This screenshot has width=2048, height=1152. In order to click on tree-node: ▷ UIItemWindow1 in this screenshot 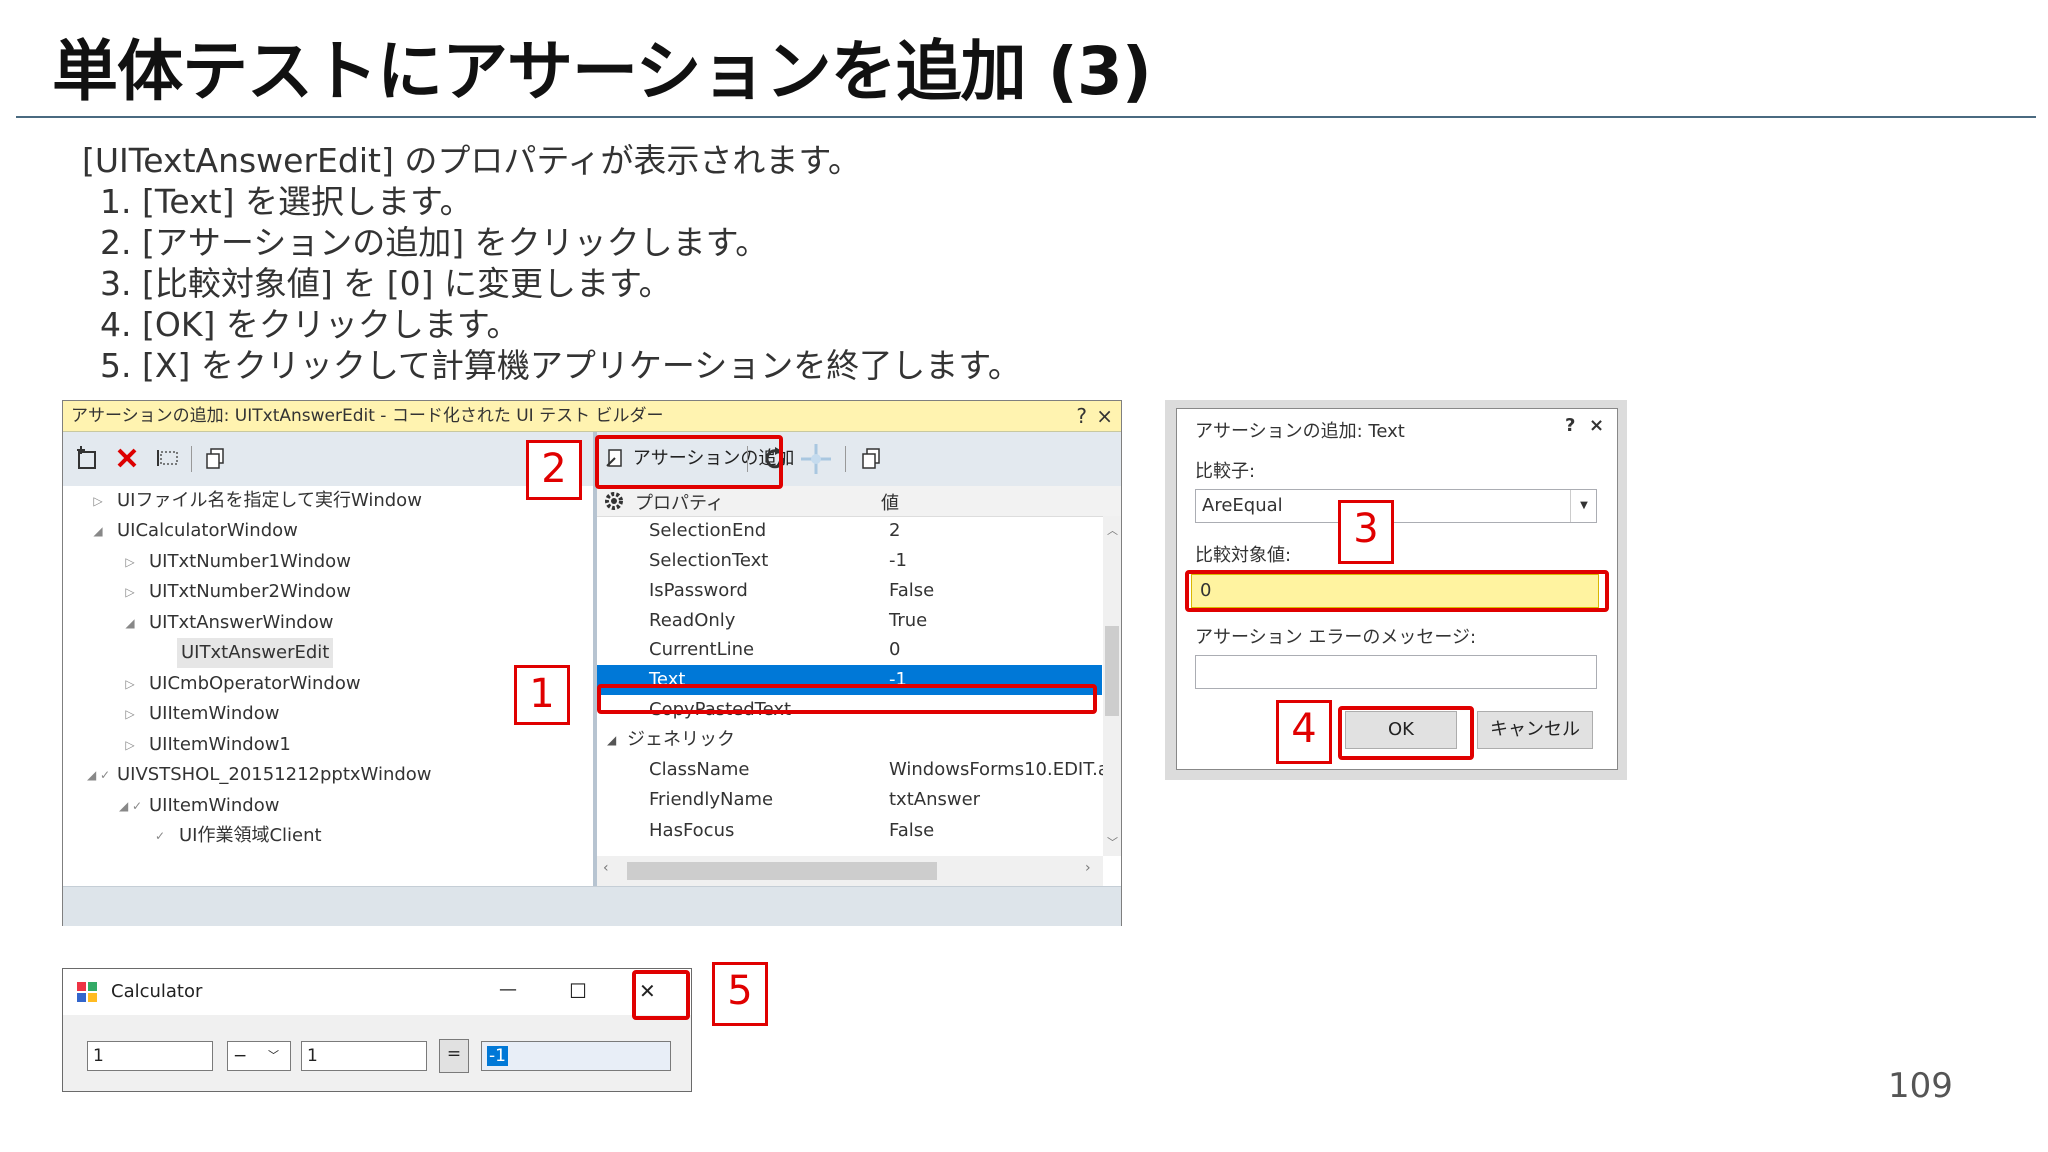, I will do `click(208, 745)`.